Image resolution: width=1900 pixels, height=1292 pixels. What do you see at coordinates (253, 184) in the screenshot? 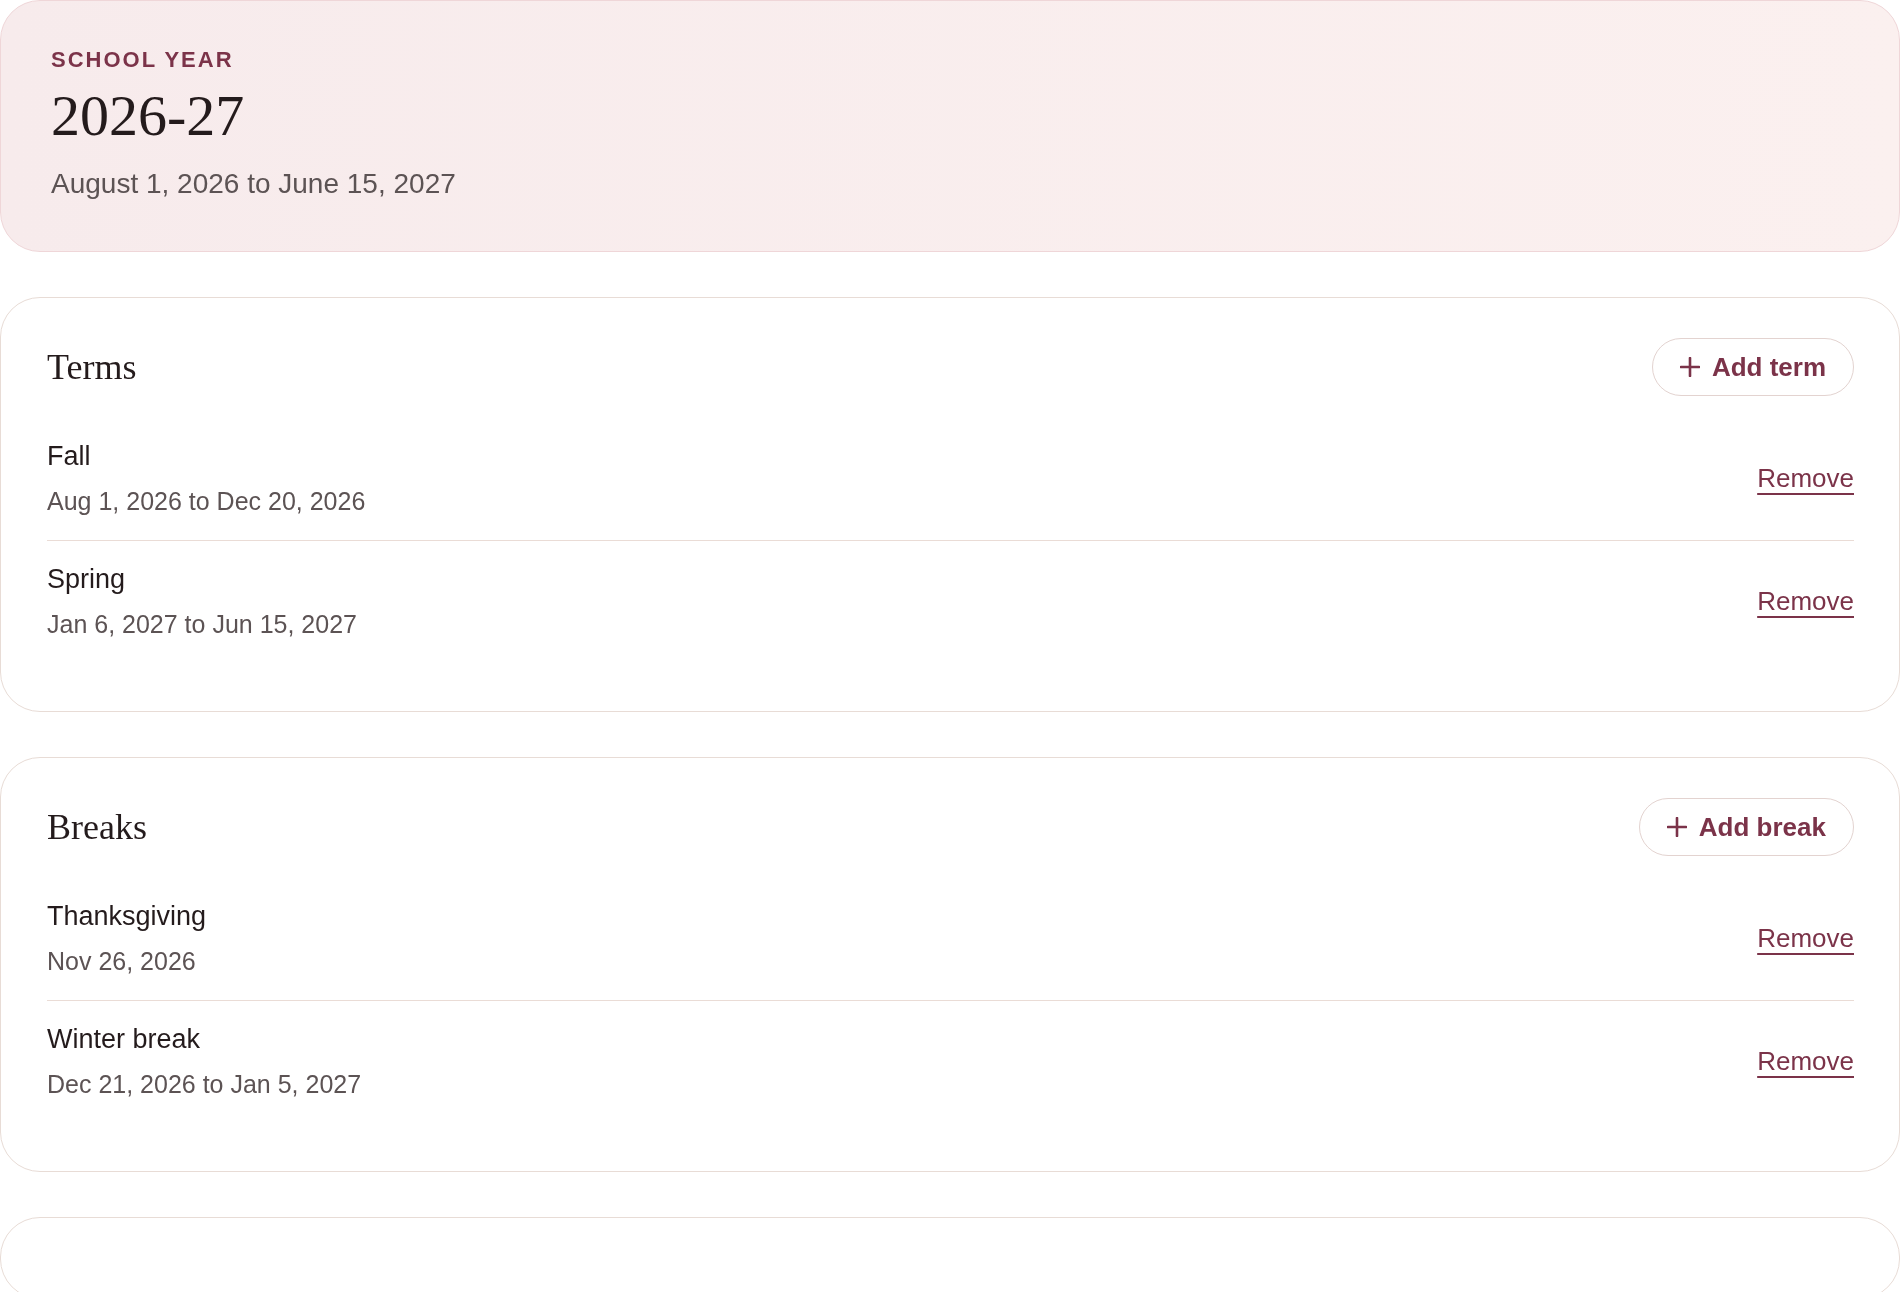
I see `date-range: August 1, 2026 to June 15, 2027` at bounding box center [253, 184].